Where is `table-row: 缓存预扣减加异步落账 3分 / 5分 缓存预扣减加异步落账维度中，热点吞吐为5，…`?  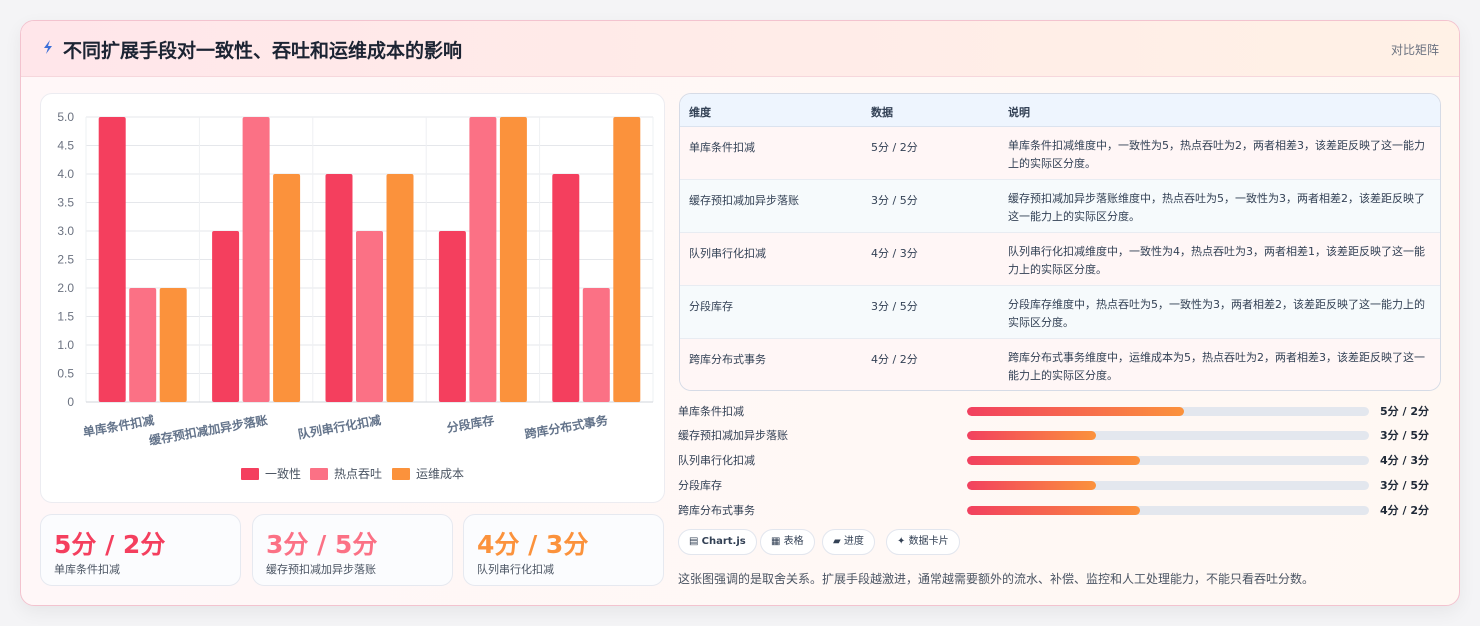
table-row: 缓存预扣减加异步落账 3分 / 5分 缓存预扣减加异步落账维度中，热点吞吐为5，… is located at coordinates (1060, 206).